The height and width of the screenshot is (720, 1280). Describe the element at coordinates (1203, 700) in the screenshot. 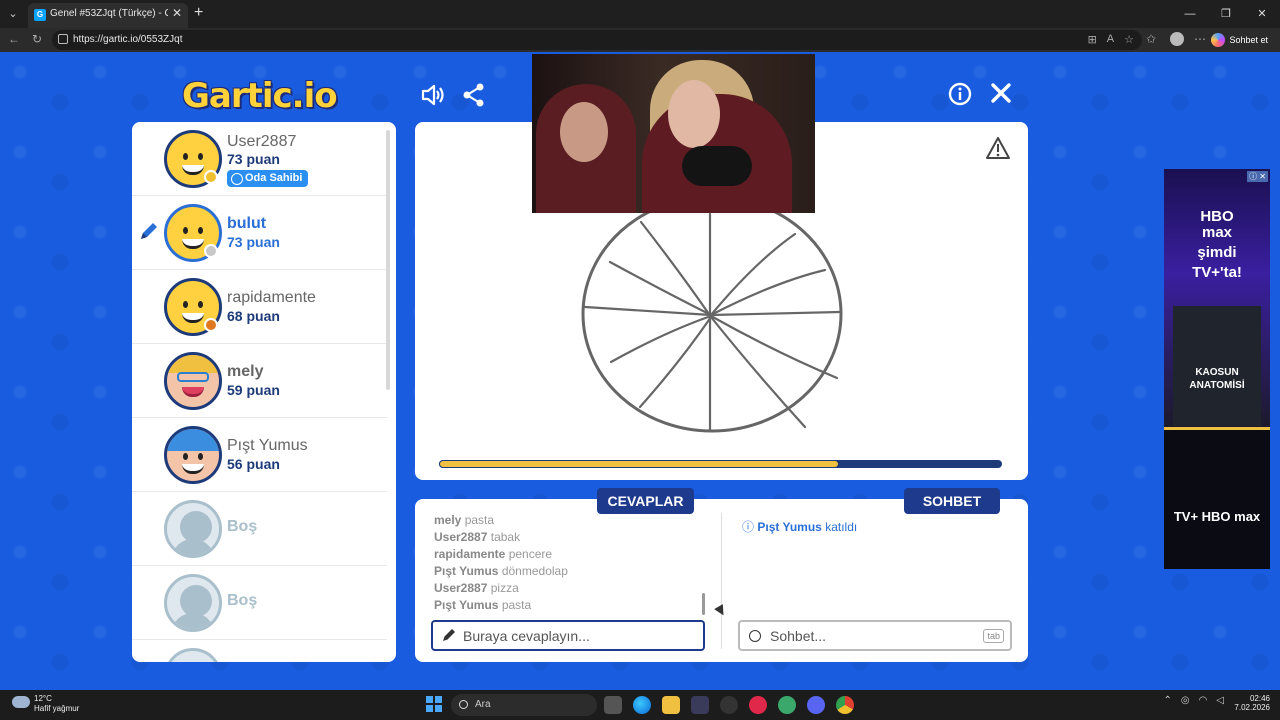

I see `wifi-icon: ◠` at that location.